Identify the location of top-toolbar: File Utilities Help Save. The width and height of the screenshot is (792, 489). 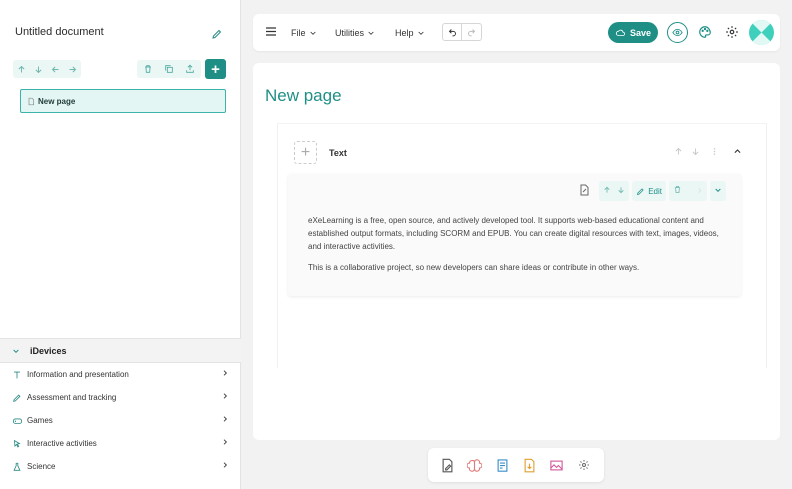
(516, 32).